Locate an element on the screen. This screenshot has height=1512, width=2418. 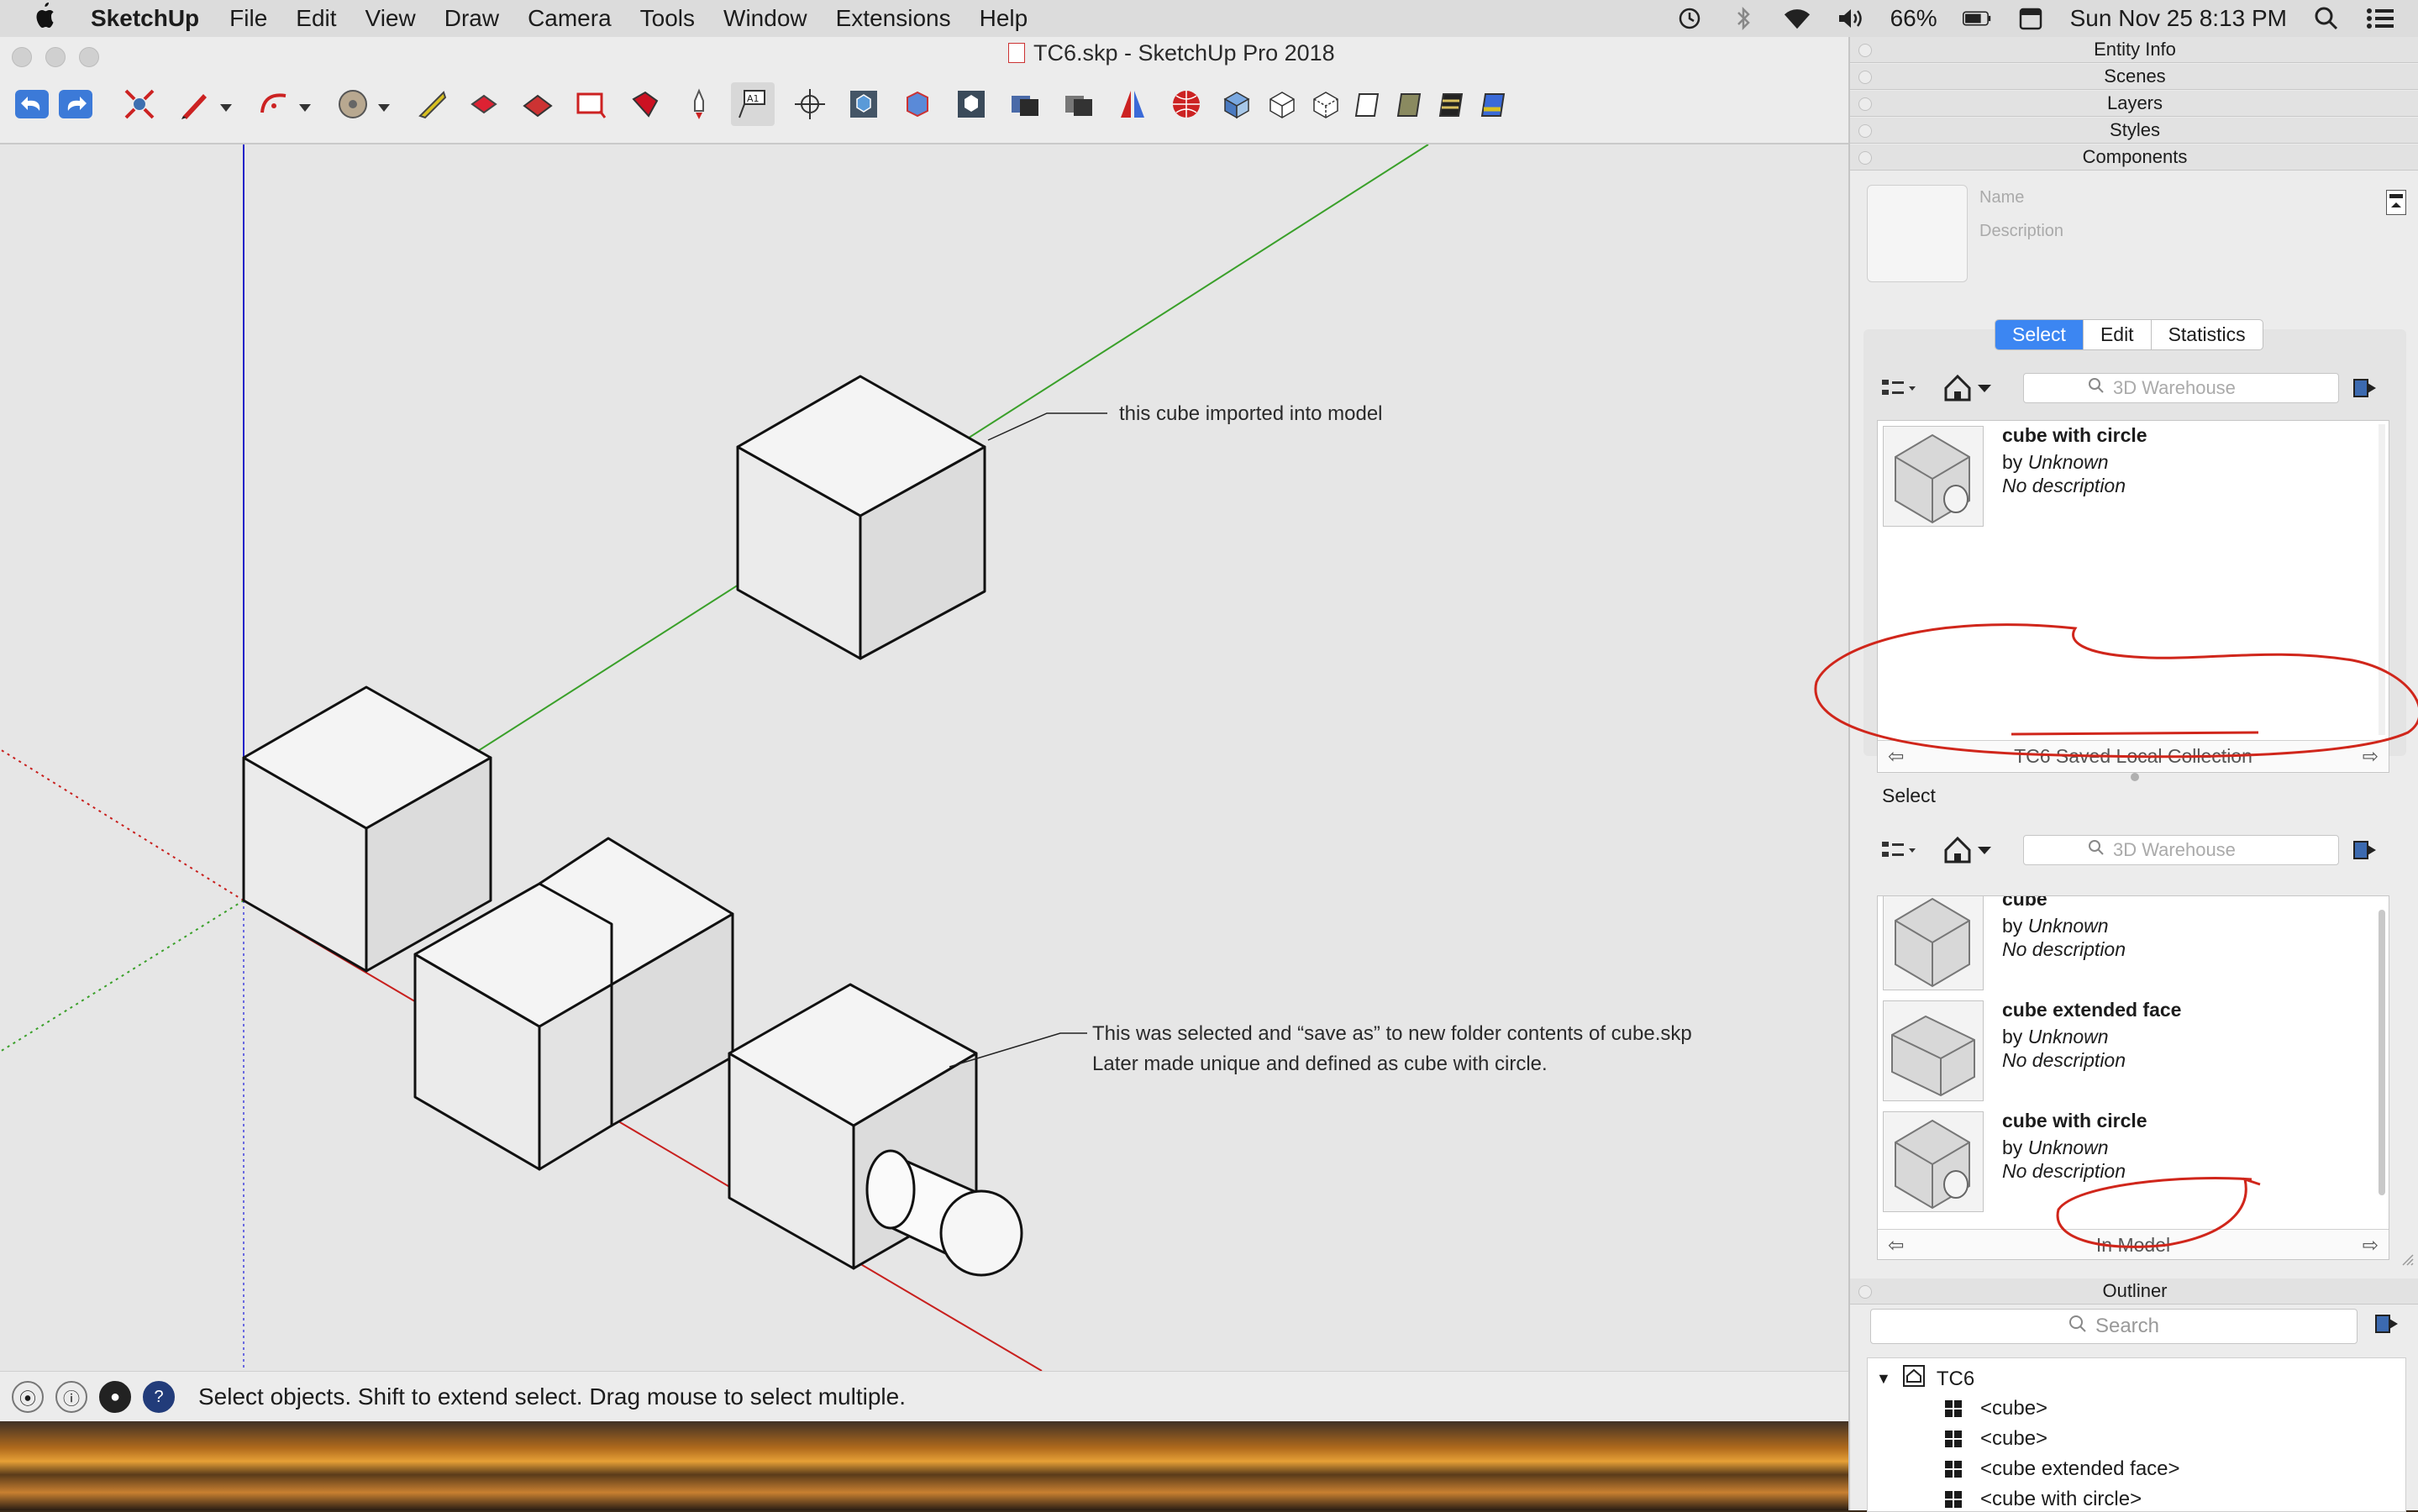
warehouse-models-icon is located at coordinates (1025, 104).